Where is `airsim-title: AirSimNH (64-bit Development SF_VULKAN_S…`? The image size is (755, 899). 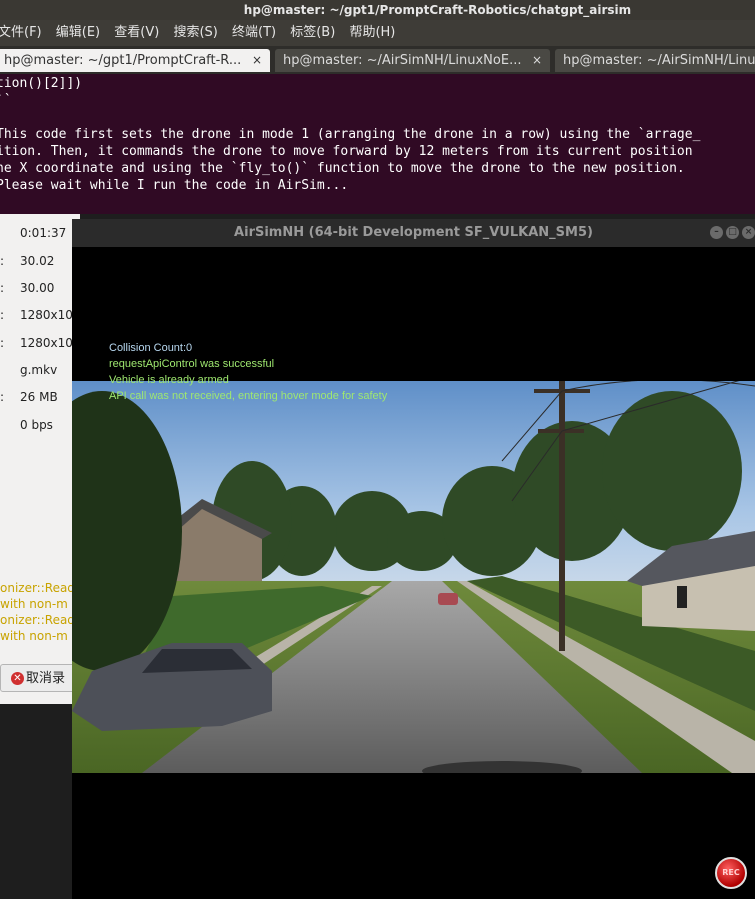
airsim-title: AirSimNH (64-bit Development SF_VULKAN_S… is located at coordinates (413, 232).